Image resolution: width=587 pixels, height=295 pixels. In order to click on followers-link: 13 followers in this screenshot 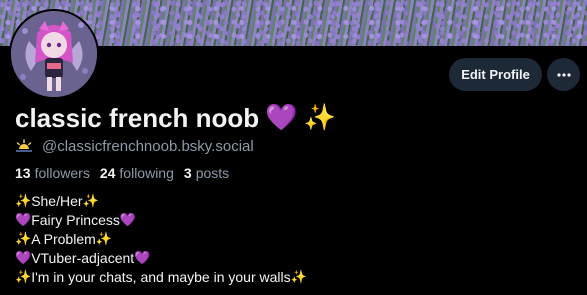, I will do `click(52, 173)`.